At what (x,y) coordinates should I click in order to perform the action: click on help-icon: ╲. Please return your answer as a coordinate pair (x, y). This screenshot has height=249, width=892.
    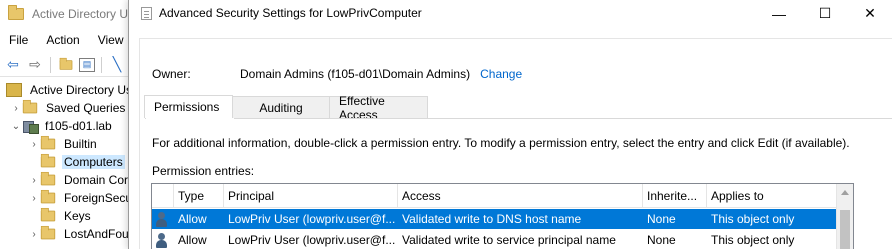
    Looking at the image, I should click on (117, 65).